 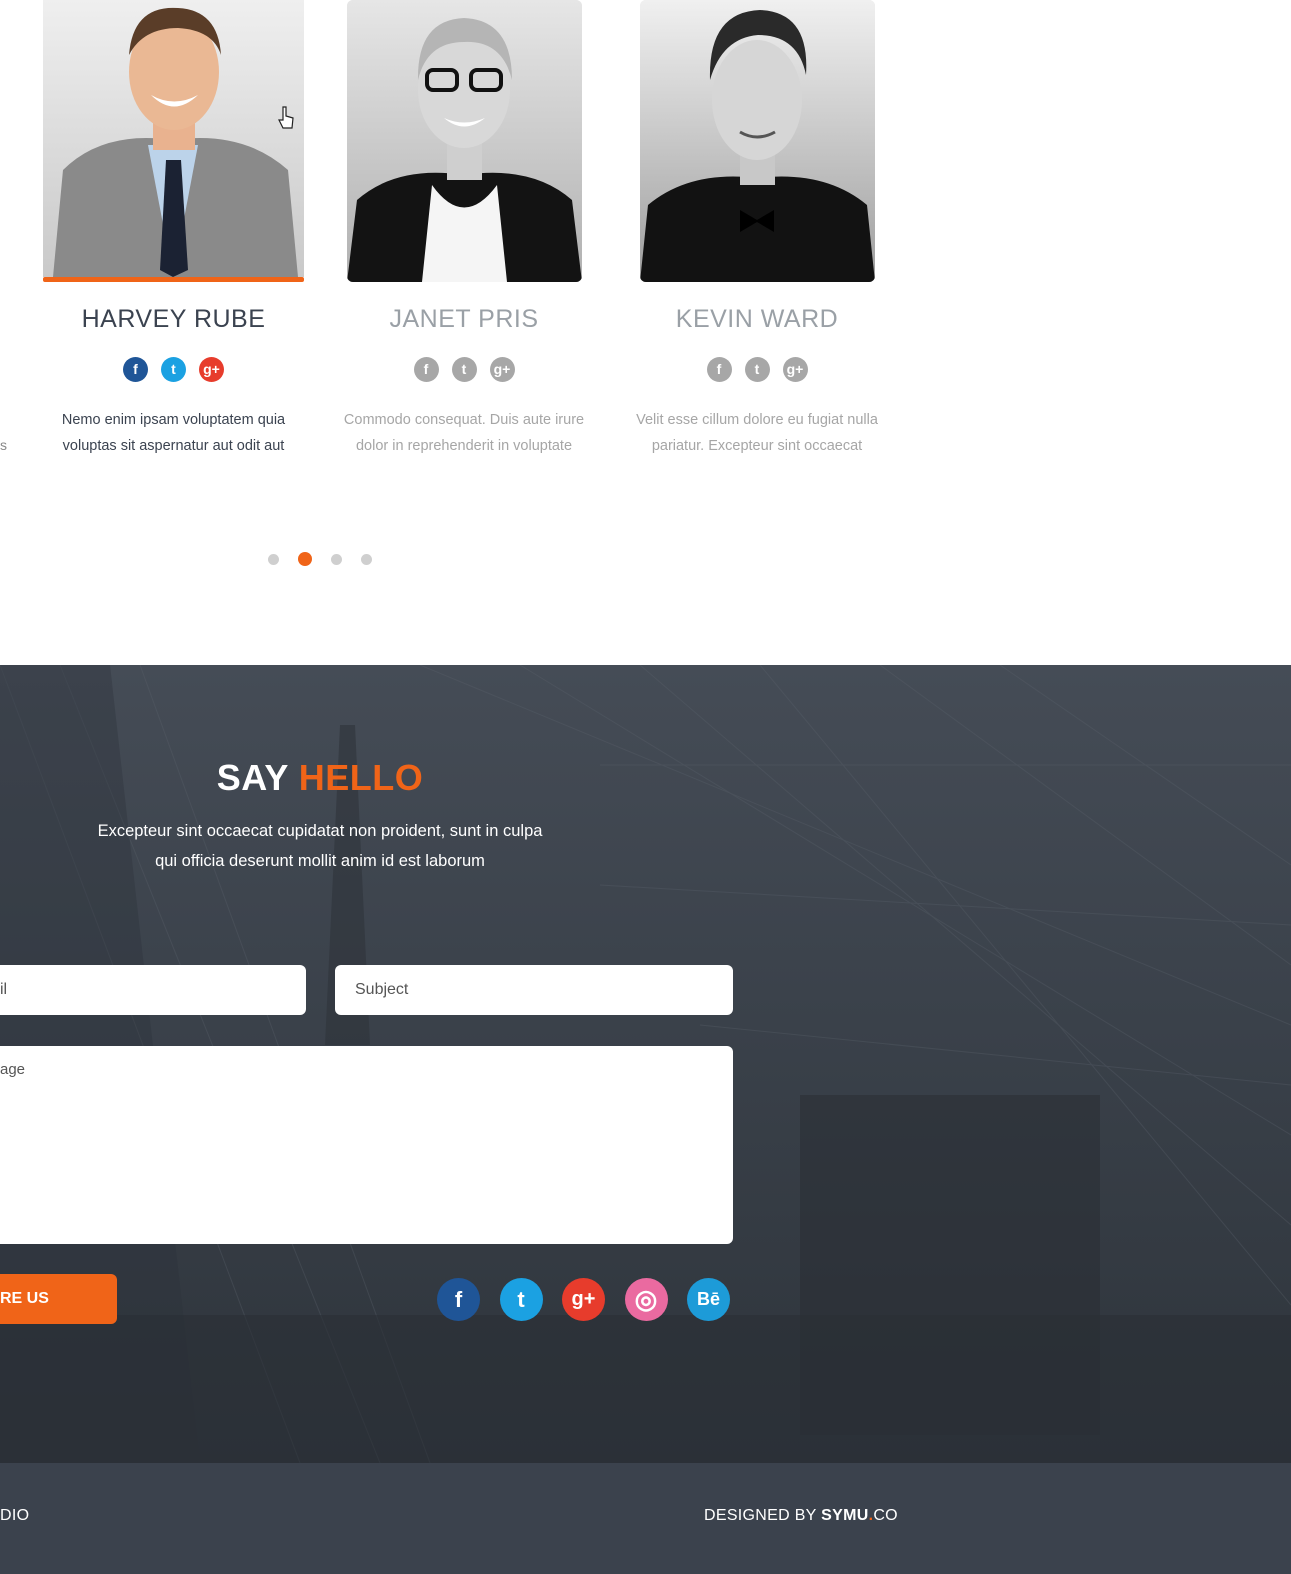 I want to click on email-field: il, so click(x=153, y=990).